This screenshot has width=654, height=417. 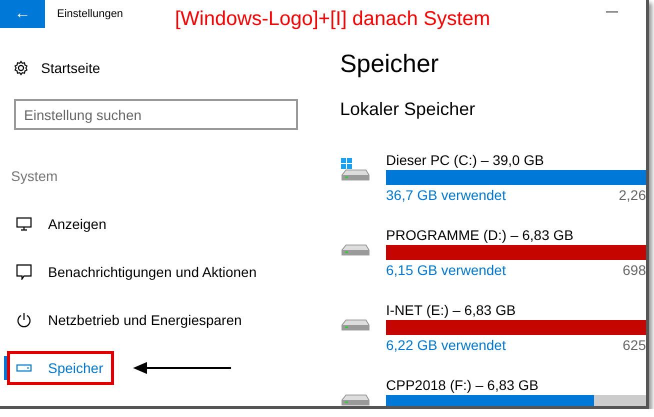 What do you see at coordinates (24, 320) in the screenshot?
I see `power-icon` at bounding box center [24, 320].